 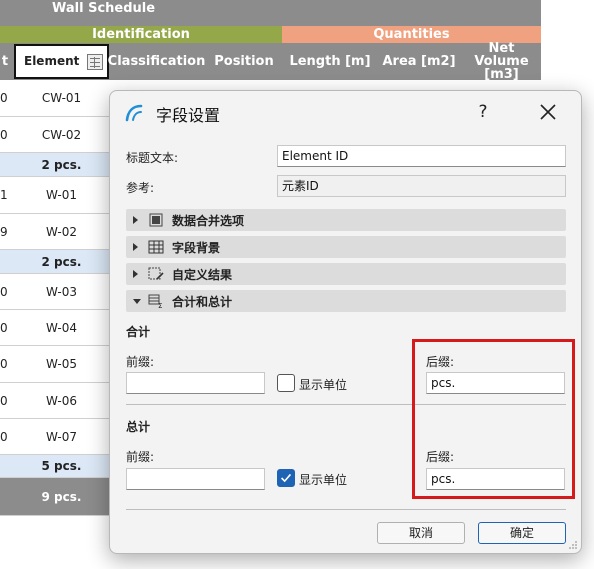 I want to click on group-identification: Identification, so click(x=141, y=34).